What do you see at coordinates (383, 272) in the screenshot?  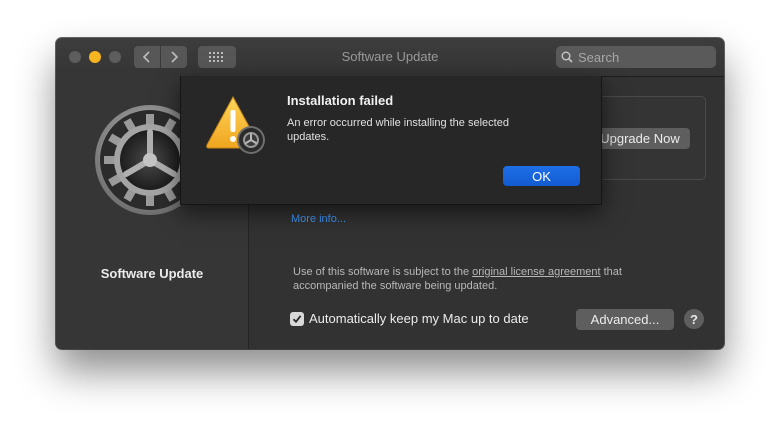 I see `license-pre: Use of this software is subject to the` at bounding box center [383, 272].